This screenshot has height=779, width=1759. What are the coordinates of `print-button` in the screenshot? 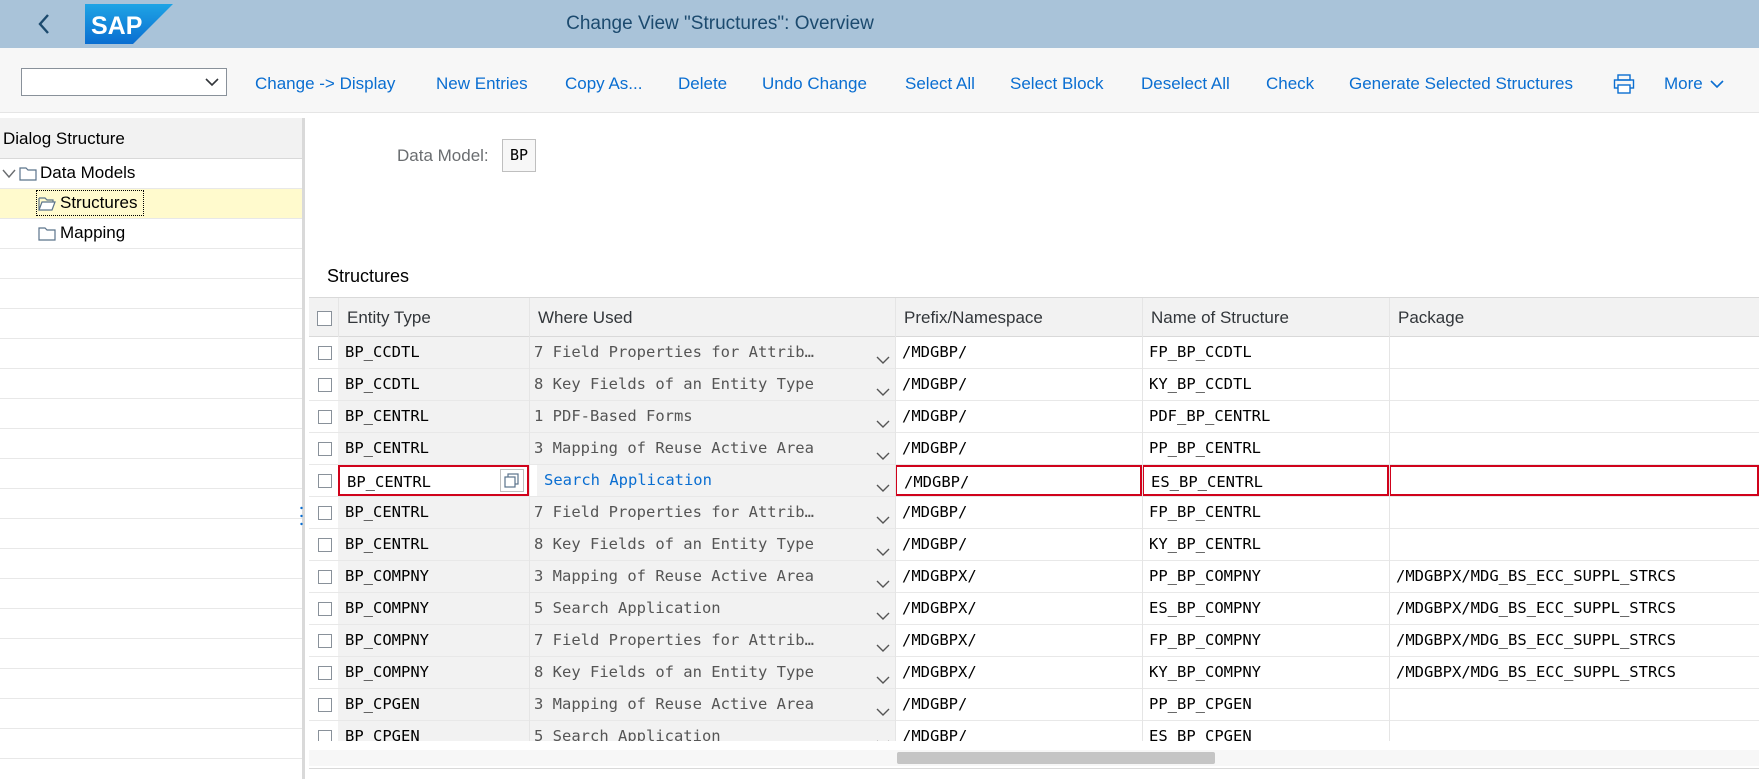 It's located at (1624, 84).